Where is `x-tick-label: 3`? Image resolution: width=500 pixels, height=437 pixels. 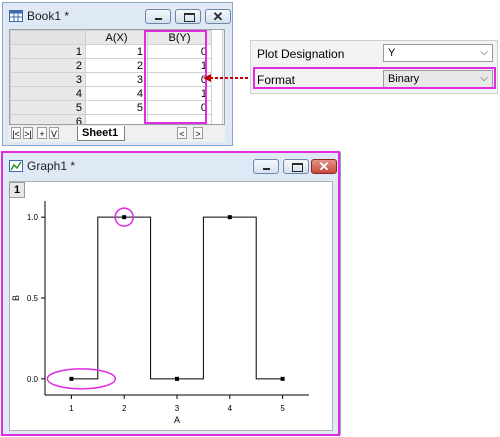 x-tick-label: 3 is located at coordinates (177, 408).